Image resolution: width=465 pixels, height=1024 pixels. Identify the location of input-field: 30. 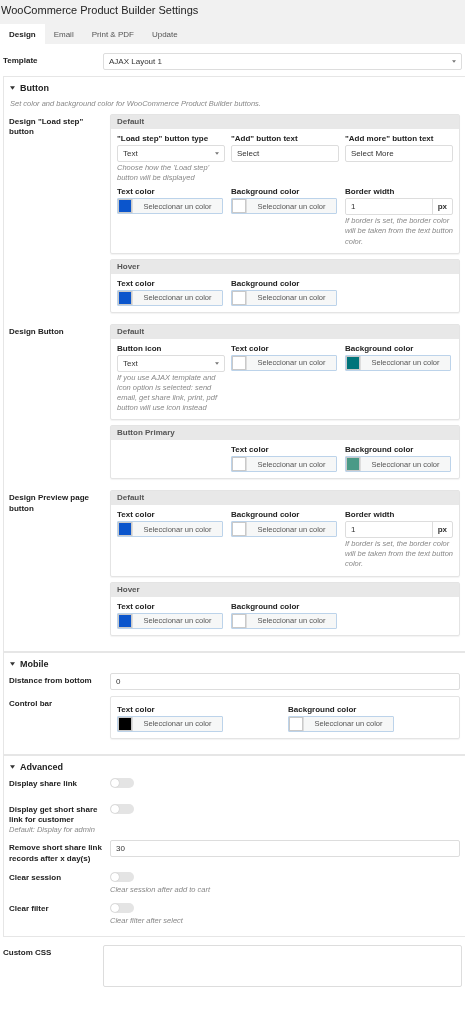
(285, 849).